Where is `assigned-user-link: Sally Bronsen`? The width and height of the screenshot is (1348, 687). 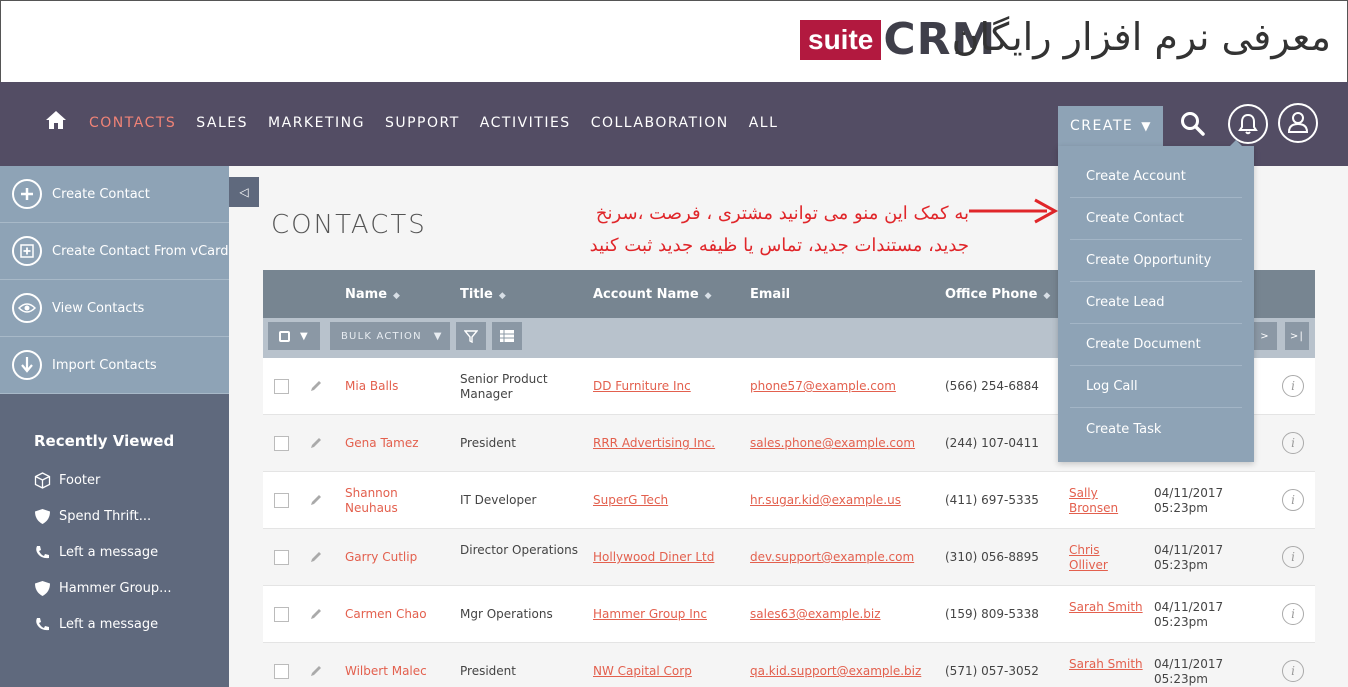 assigned-user-link: Sally Bronsen is located at coordinates (1099, 501).